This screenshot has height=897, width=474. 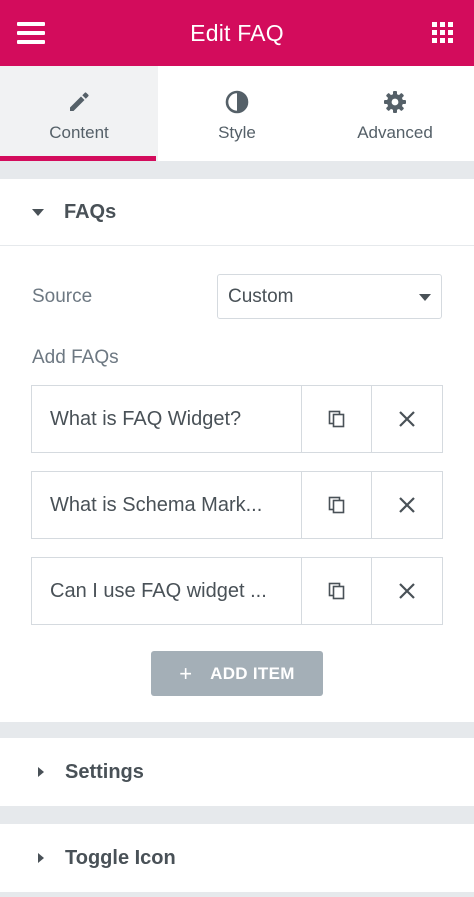 What do you see at coordinates (237, 858) in the screenshot?
I see `toggle-icon-section-header: Toggle Icon` at bounding box center [237, 858].